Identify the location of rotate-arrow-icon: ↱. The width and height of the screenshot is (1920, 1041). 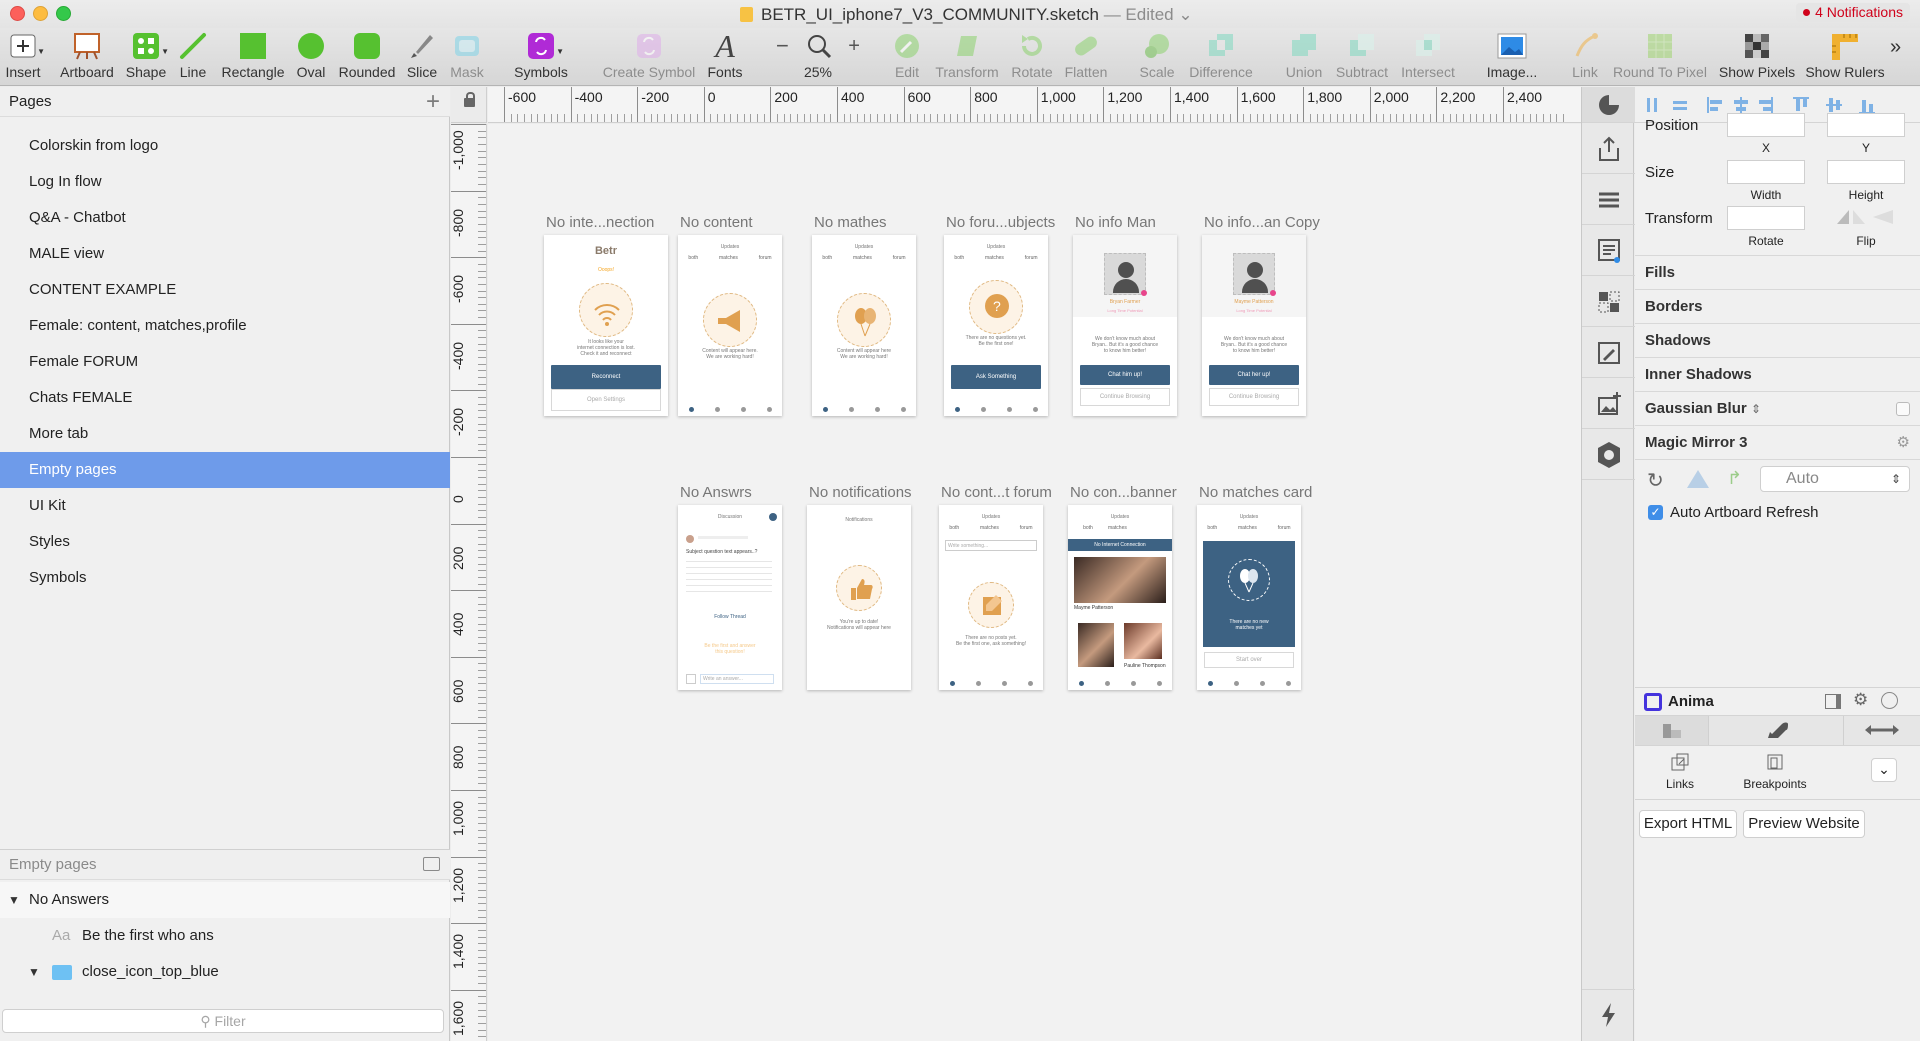
(1734, 478).